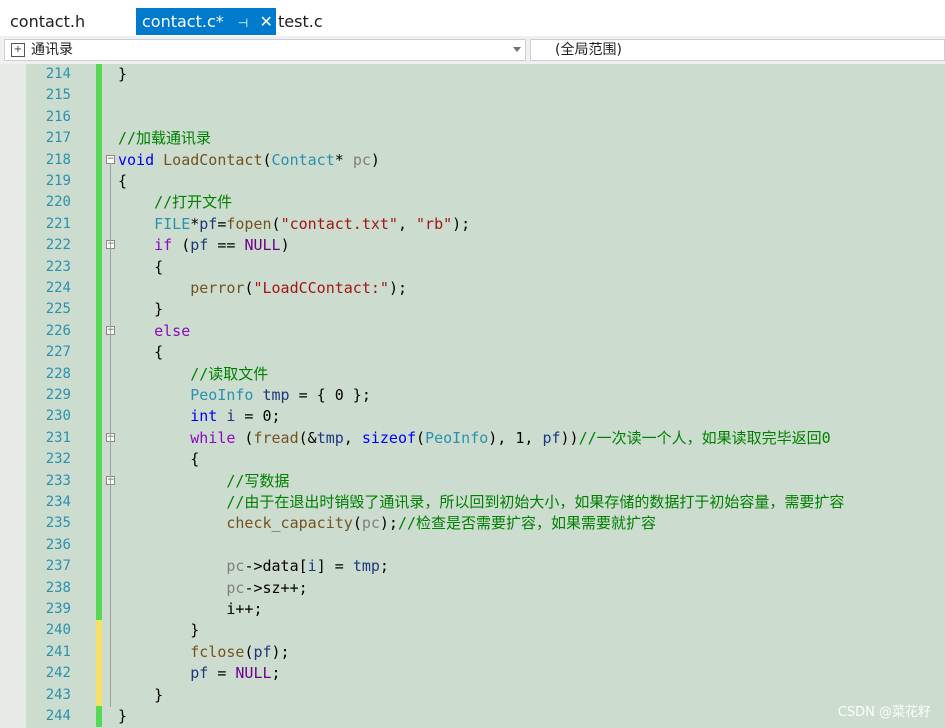 The height and width of the screenshot is (728, 945). What do you see at coordinates (58, 437) in the screenshot?
I see `line-number: 231` at bounding box center [58, 437].